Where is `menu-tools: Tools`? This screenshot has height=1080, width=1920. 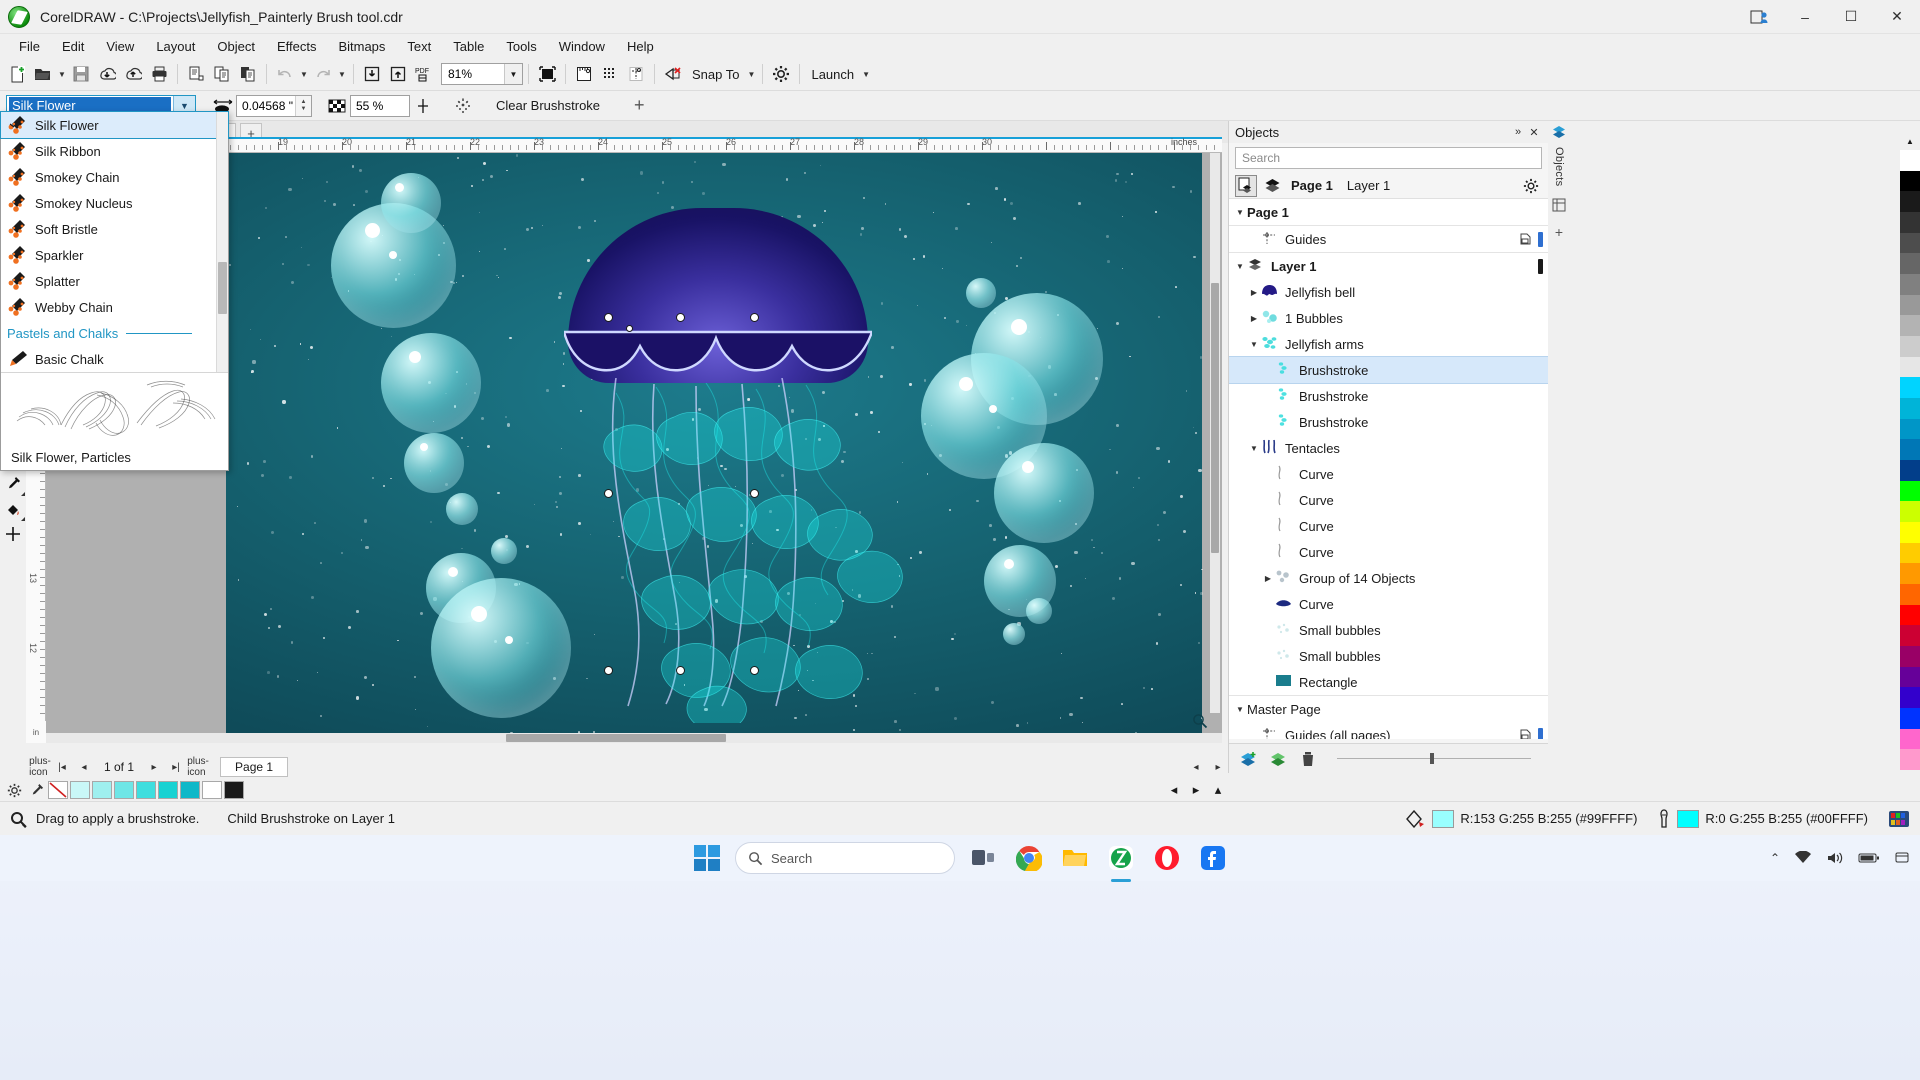
menu-tools: Tools is located at coordinates (521, 46).